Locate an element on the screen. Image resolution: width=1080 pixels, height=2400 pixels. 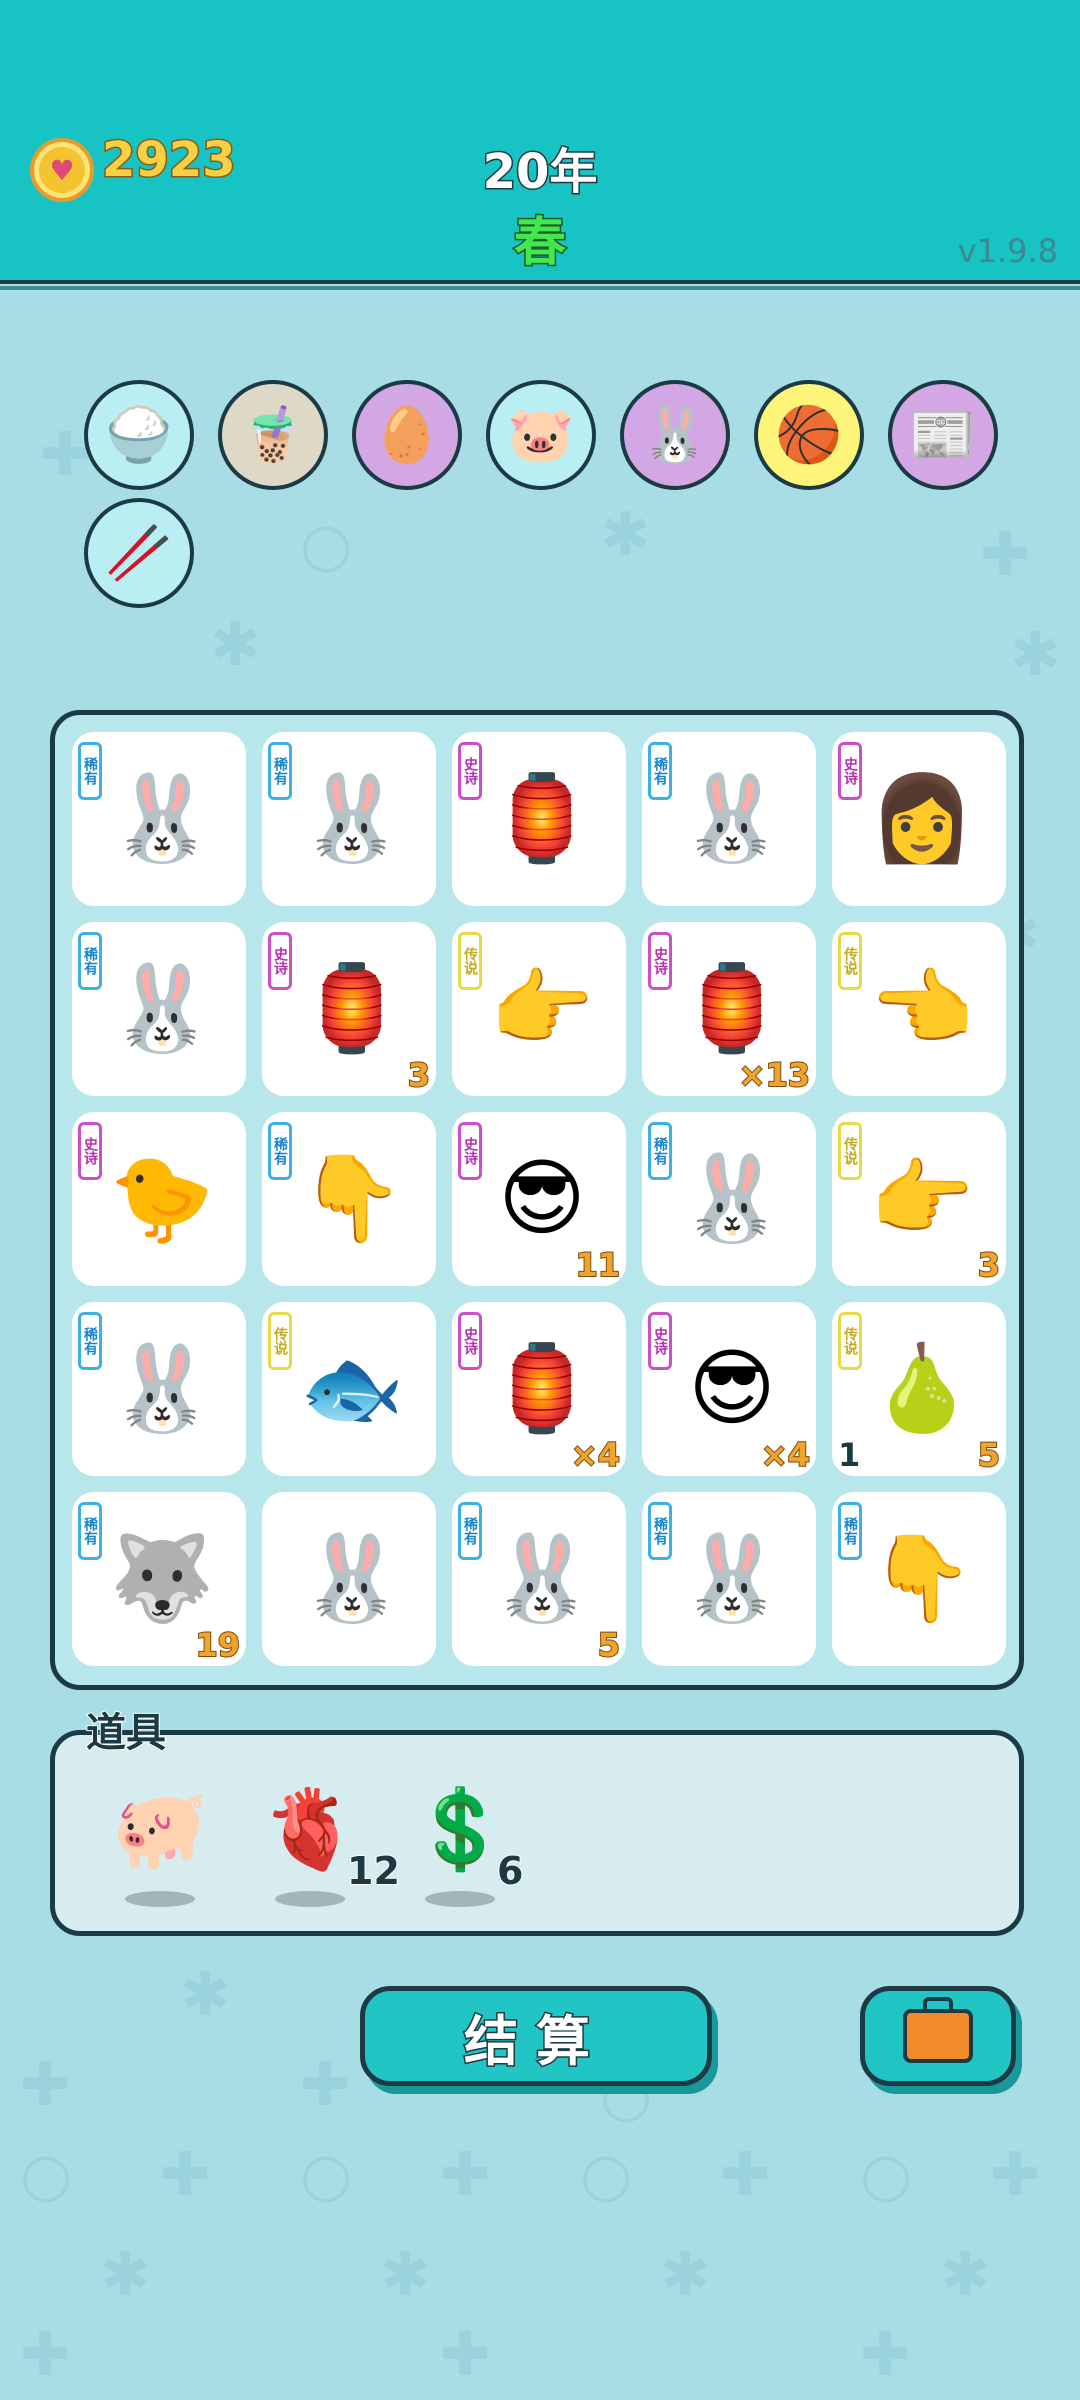
board-cell: 传说 🍐 5 1 is located at coordinates (919, 1389).